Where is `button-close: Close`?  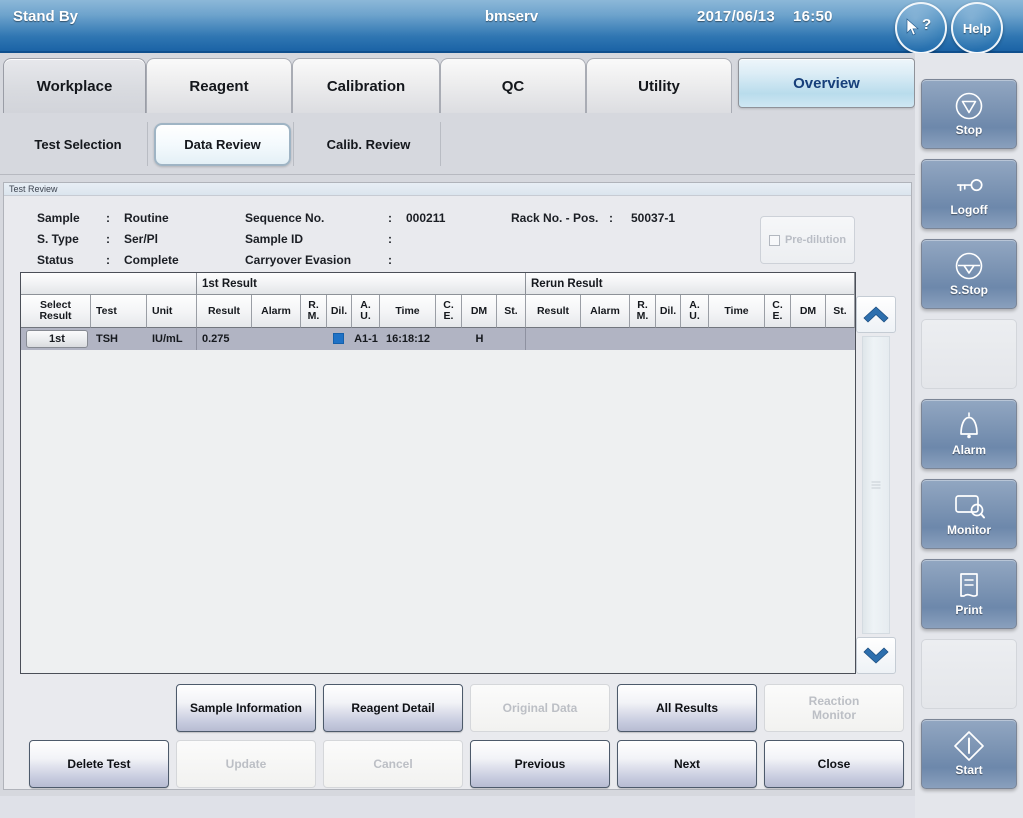 button-close: Close is located at coordinates (834, 764).